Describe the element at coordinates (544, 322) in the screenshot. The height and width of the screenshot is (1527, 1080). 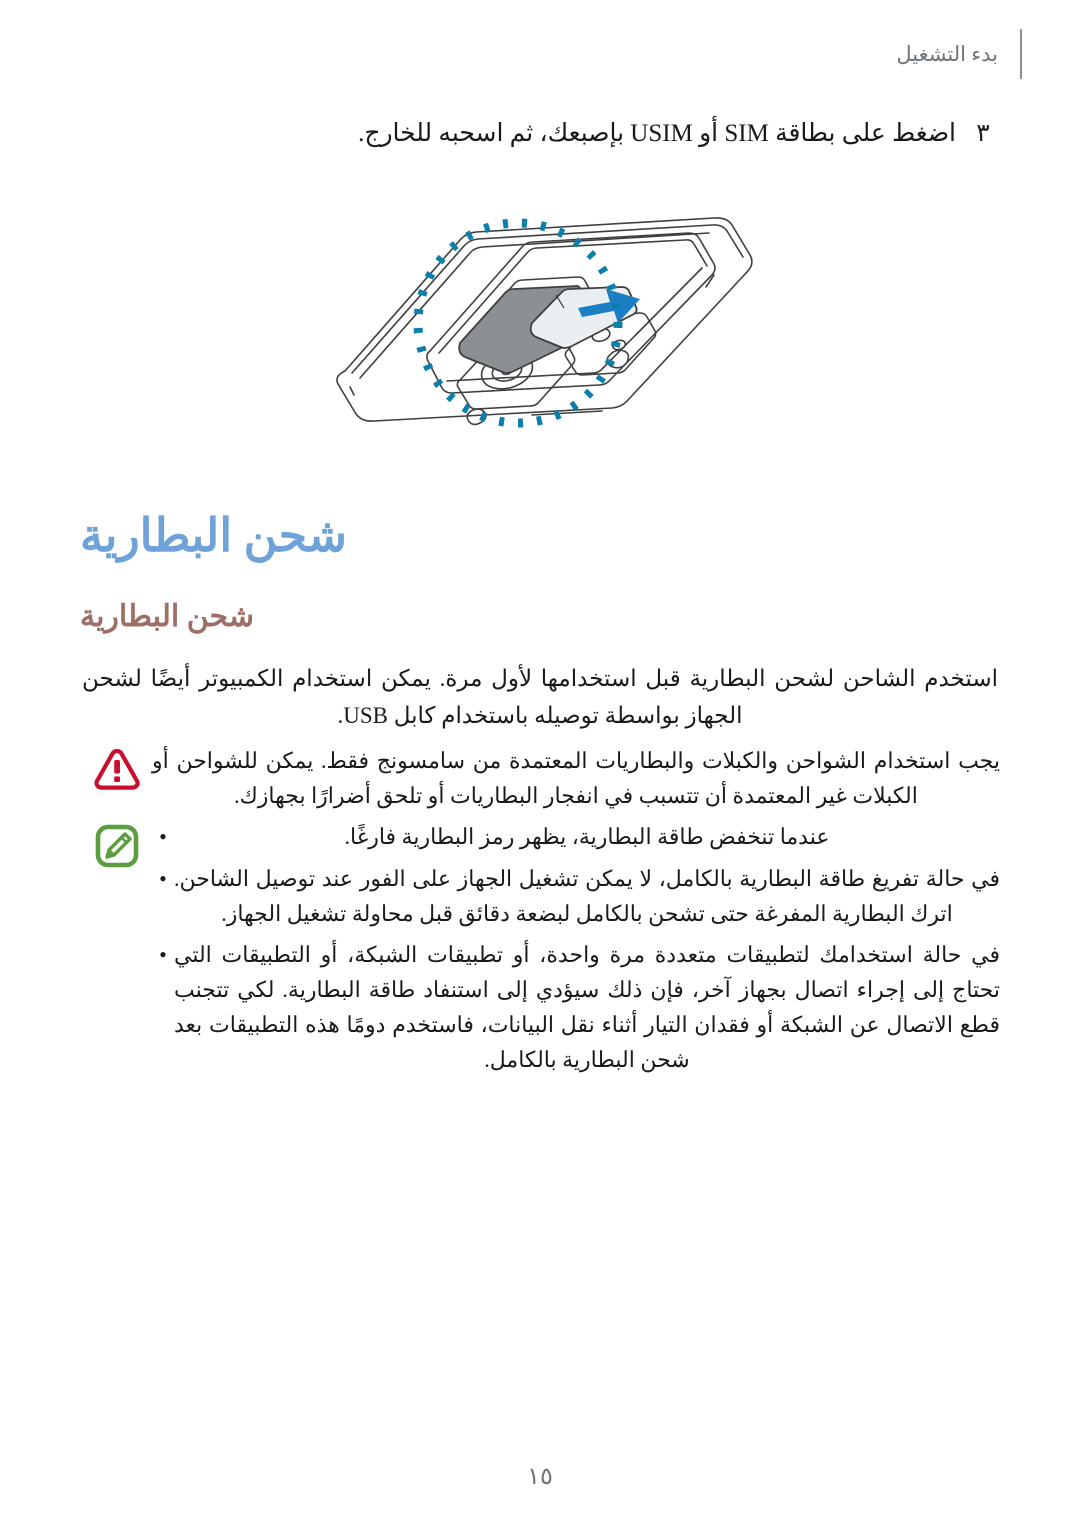
I see `phone-illustration-svg` at that location.